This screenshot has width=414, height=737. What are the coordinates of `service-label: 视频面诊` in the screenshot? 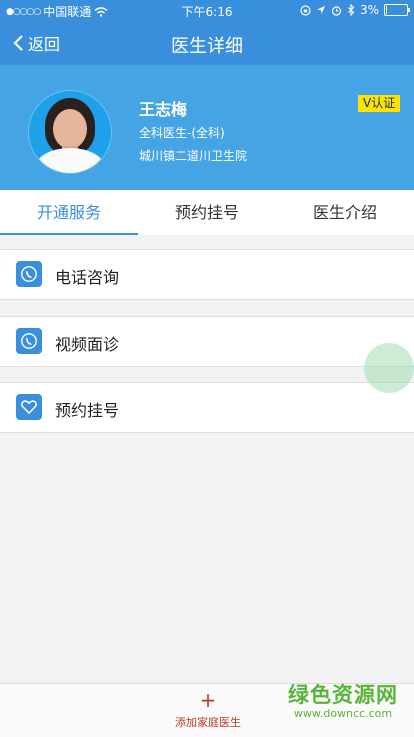 It's located at (87, 344).